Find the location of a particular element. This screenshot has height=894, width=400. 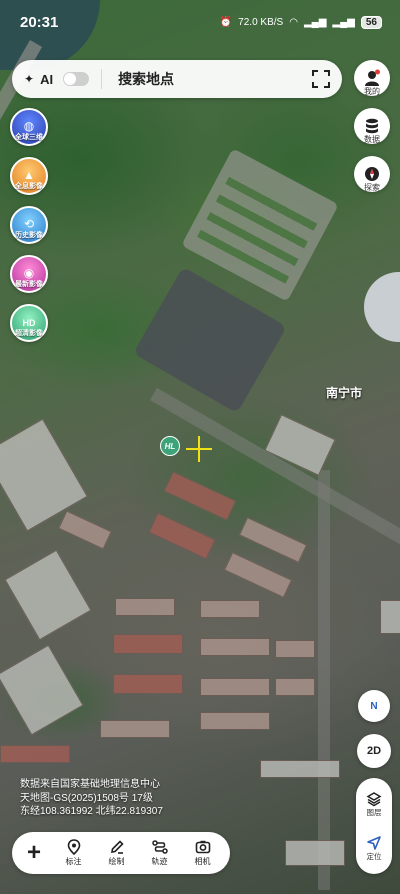

annotate-button: 标注 is located at coordinates (73, 853).